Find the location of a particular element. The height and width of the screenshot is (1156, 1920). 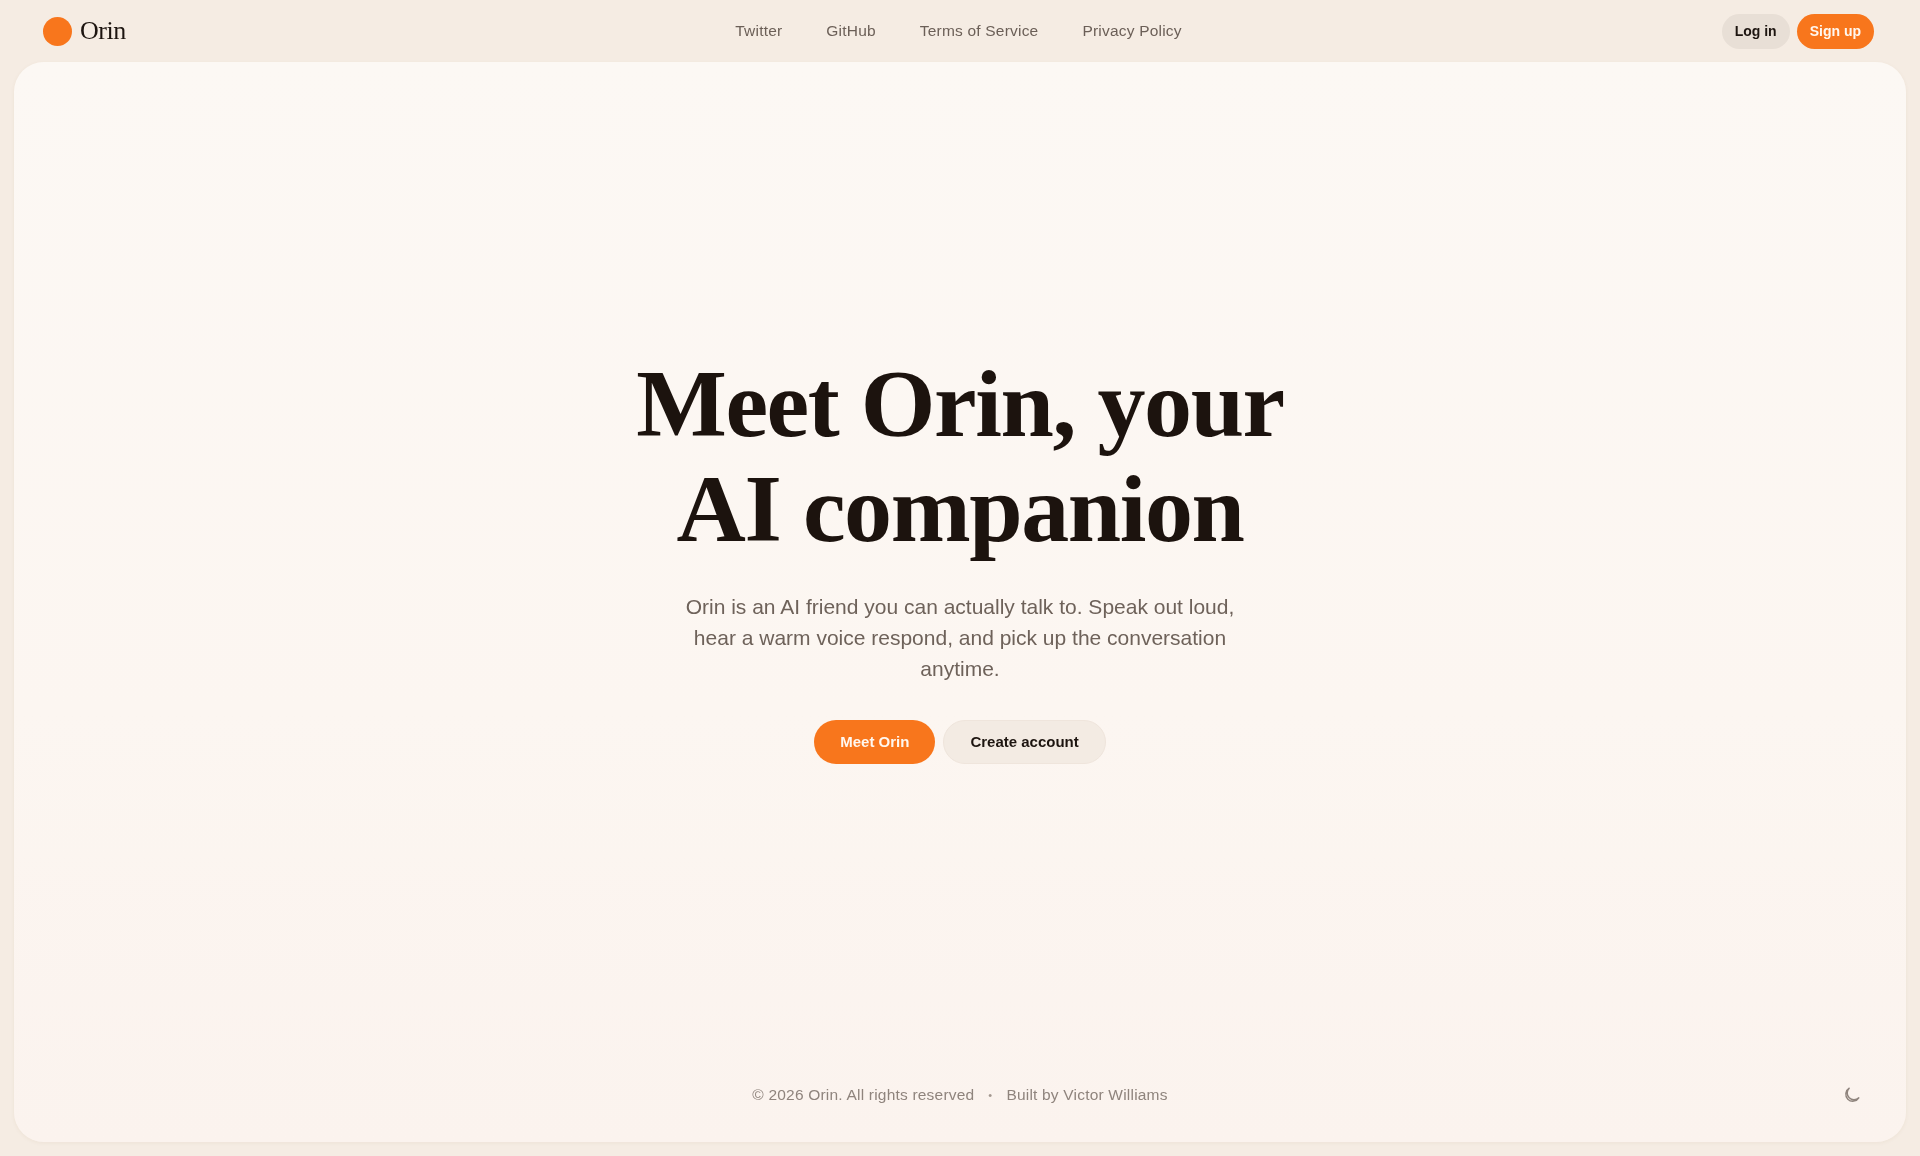

moon-icon is located at coordinates (1851, 1095).